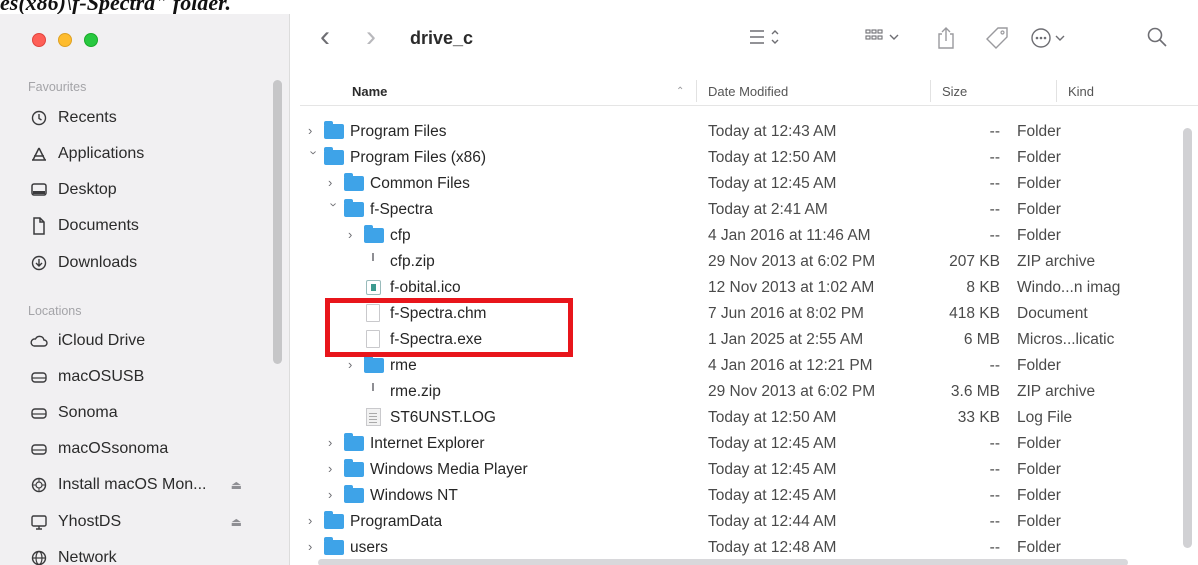 The height and width of the screenshot is (565, 1198). I want to click on sidebar-item-icloud-drive: iCloud Drive, so click(138, 341).